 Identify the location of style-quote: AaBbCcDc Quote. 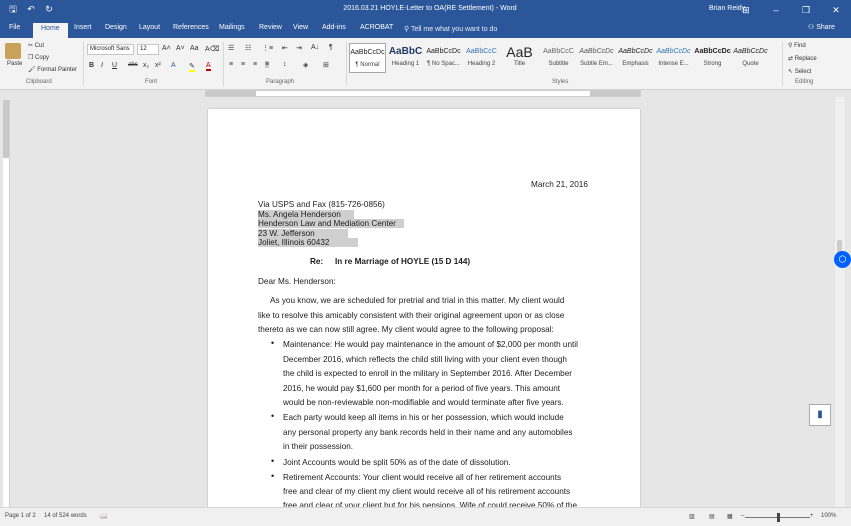
(750, 58).